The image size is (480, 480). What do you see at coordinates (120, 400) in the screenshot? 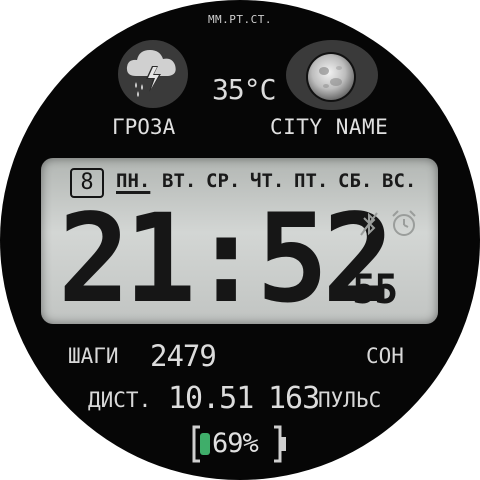
I see `distance-label: ДИСТ.` at bounding box center [120, 400].